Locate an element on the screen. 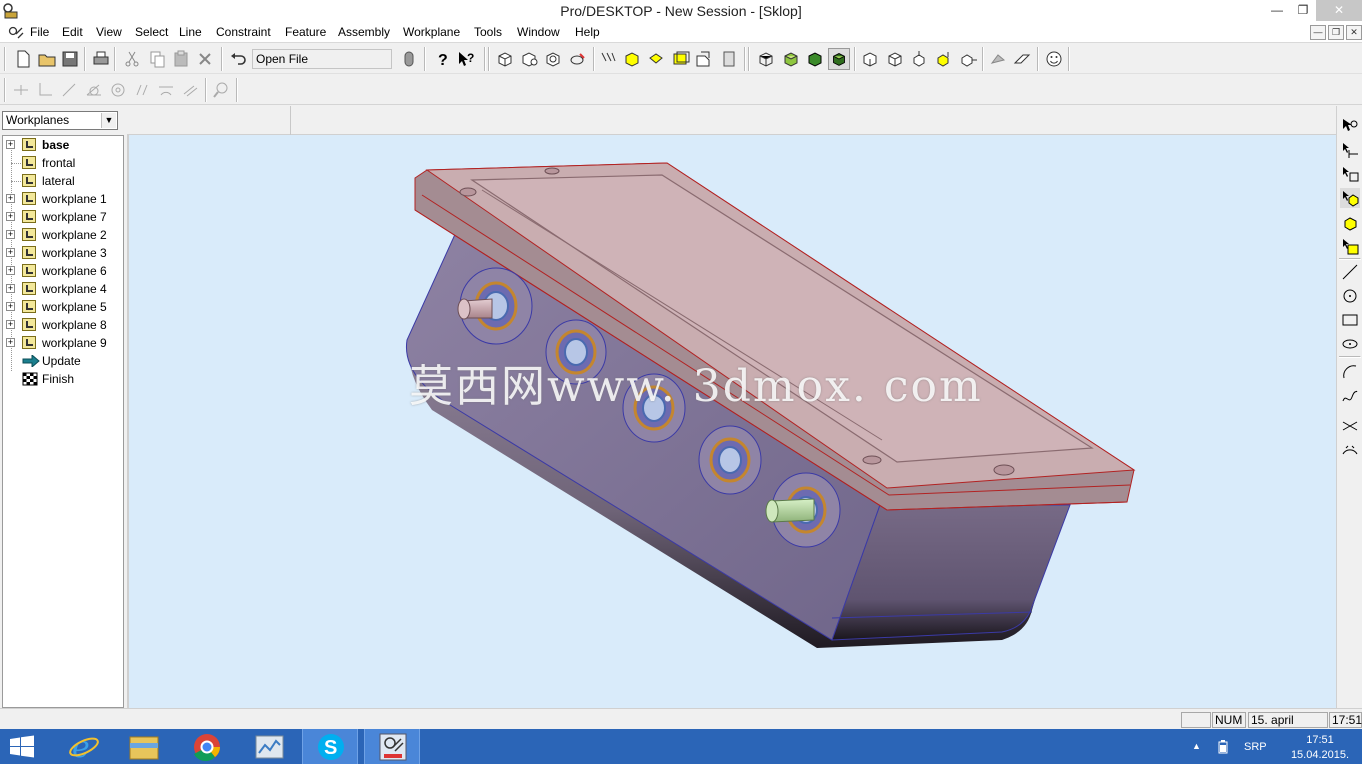 The height and width of the screenshot is (764, 1362). angle-constraint-icon is located at coordinates (94, 90).